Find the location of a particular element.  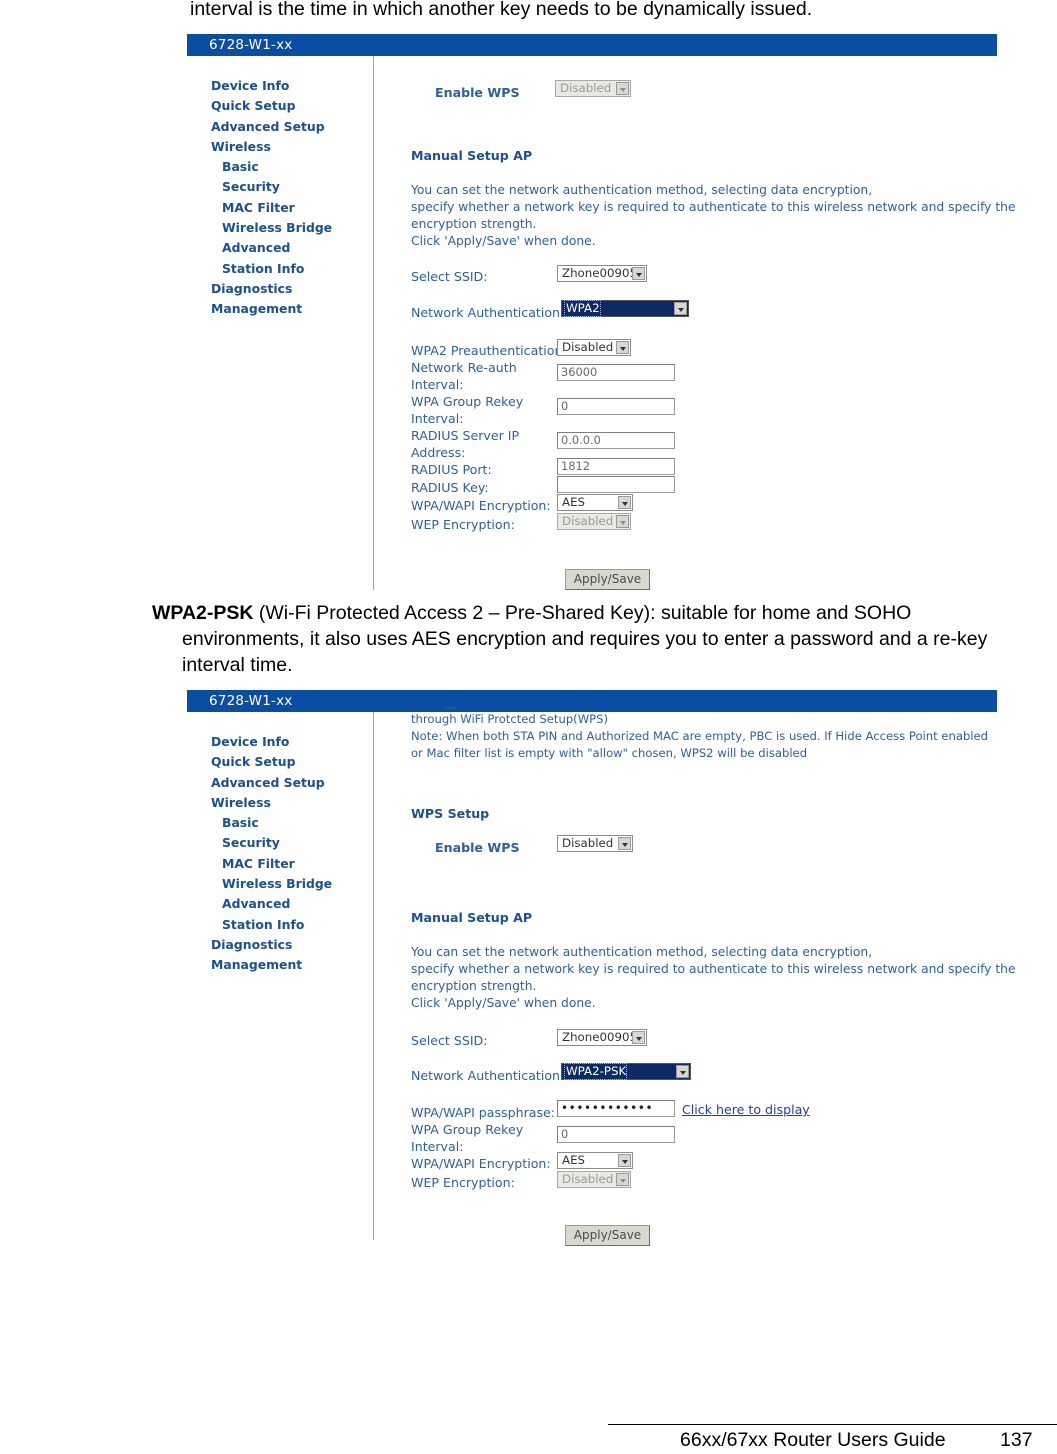

clipped-text-fragment: on is located at coordinates (456, 706).